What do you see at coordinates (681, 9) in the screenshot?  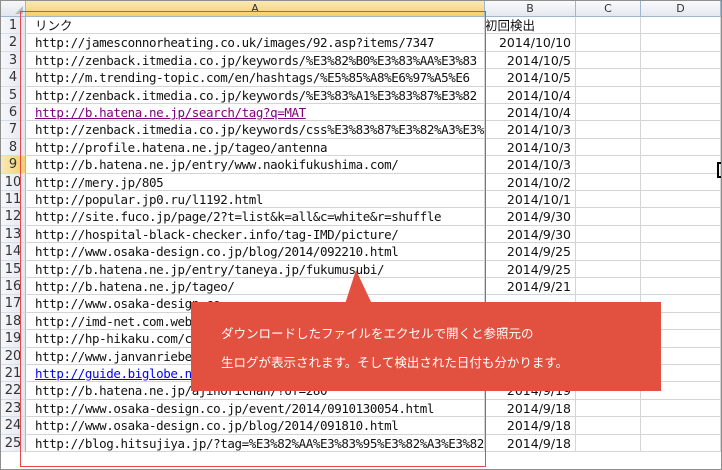 I see `column-header-d: D` at bounding box center [681, 9].